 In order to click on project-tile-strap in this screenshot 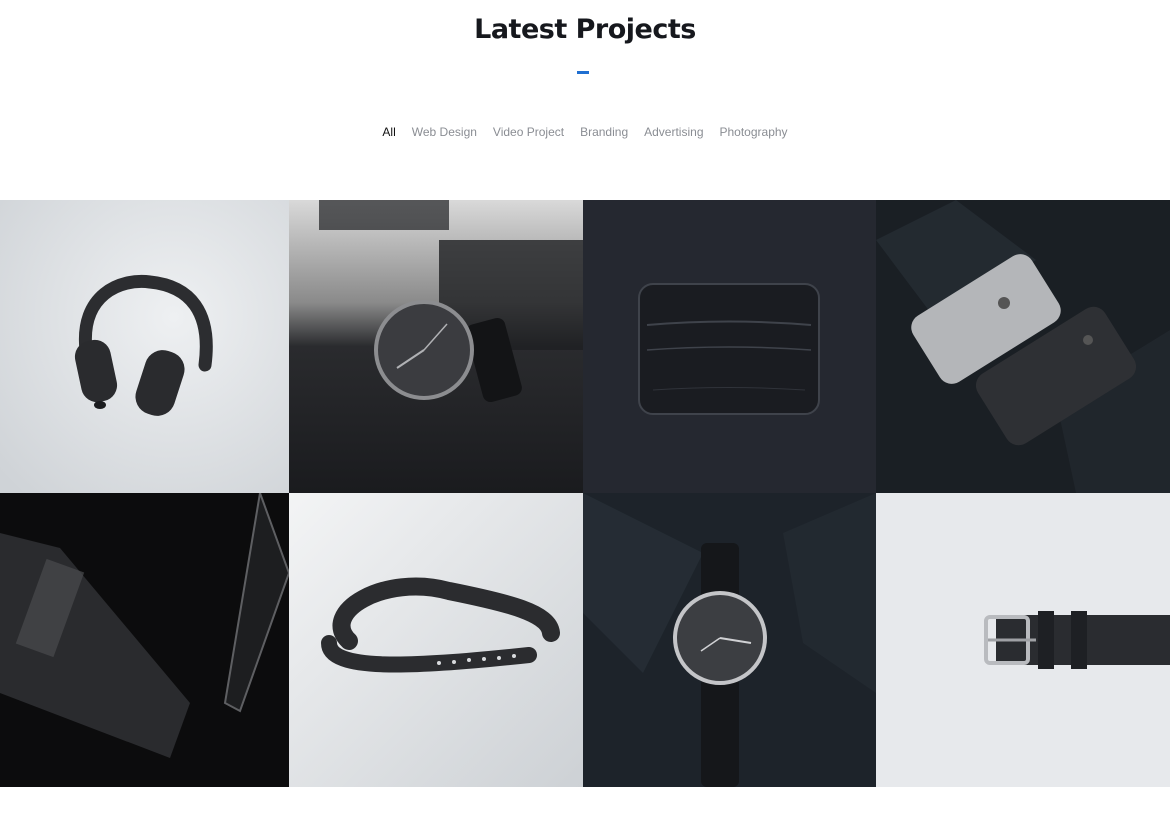, I will do `click(436, 640)`.